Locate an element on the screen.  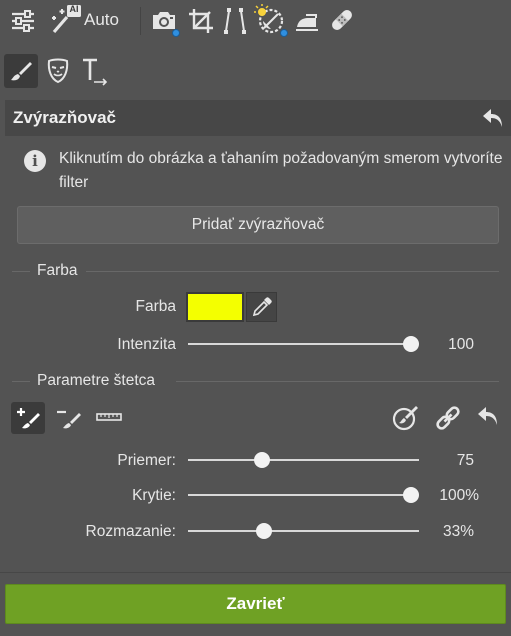
brush-settings-icon is located at coordinates (405, 418).